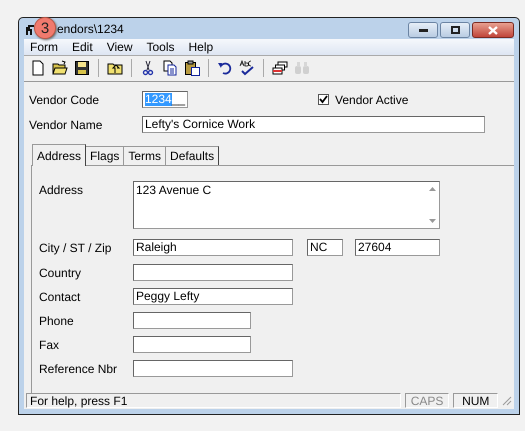 Image resolution: width=525 pixels, height=431 pixels. Describe the element at coordinates (432, 220) in the screenshot. I see `scroll-down-icon` at that location.